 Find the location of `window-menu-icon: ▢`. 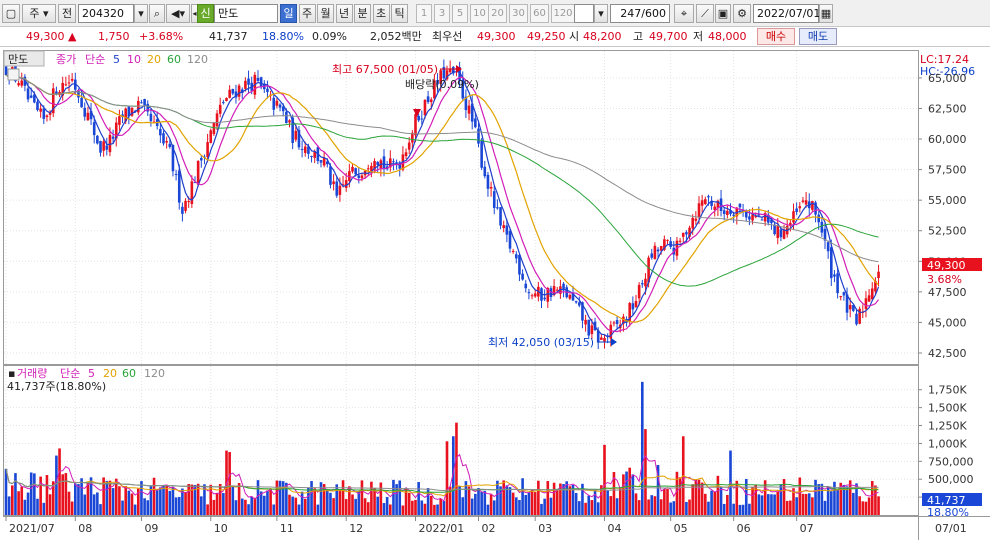

window-menu-icon: ▢ is located at coordinates (11, 13).